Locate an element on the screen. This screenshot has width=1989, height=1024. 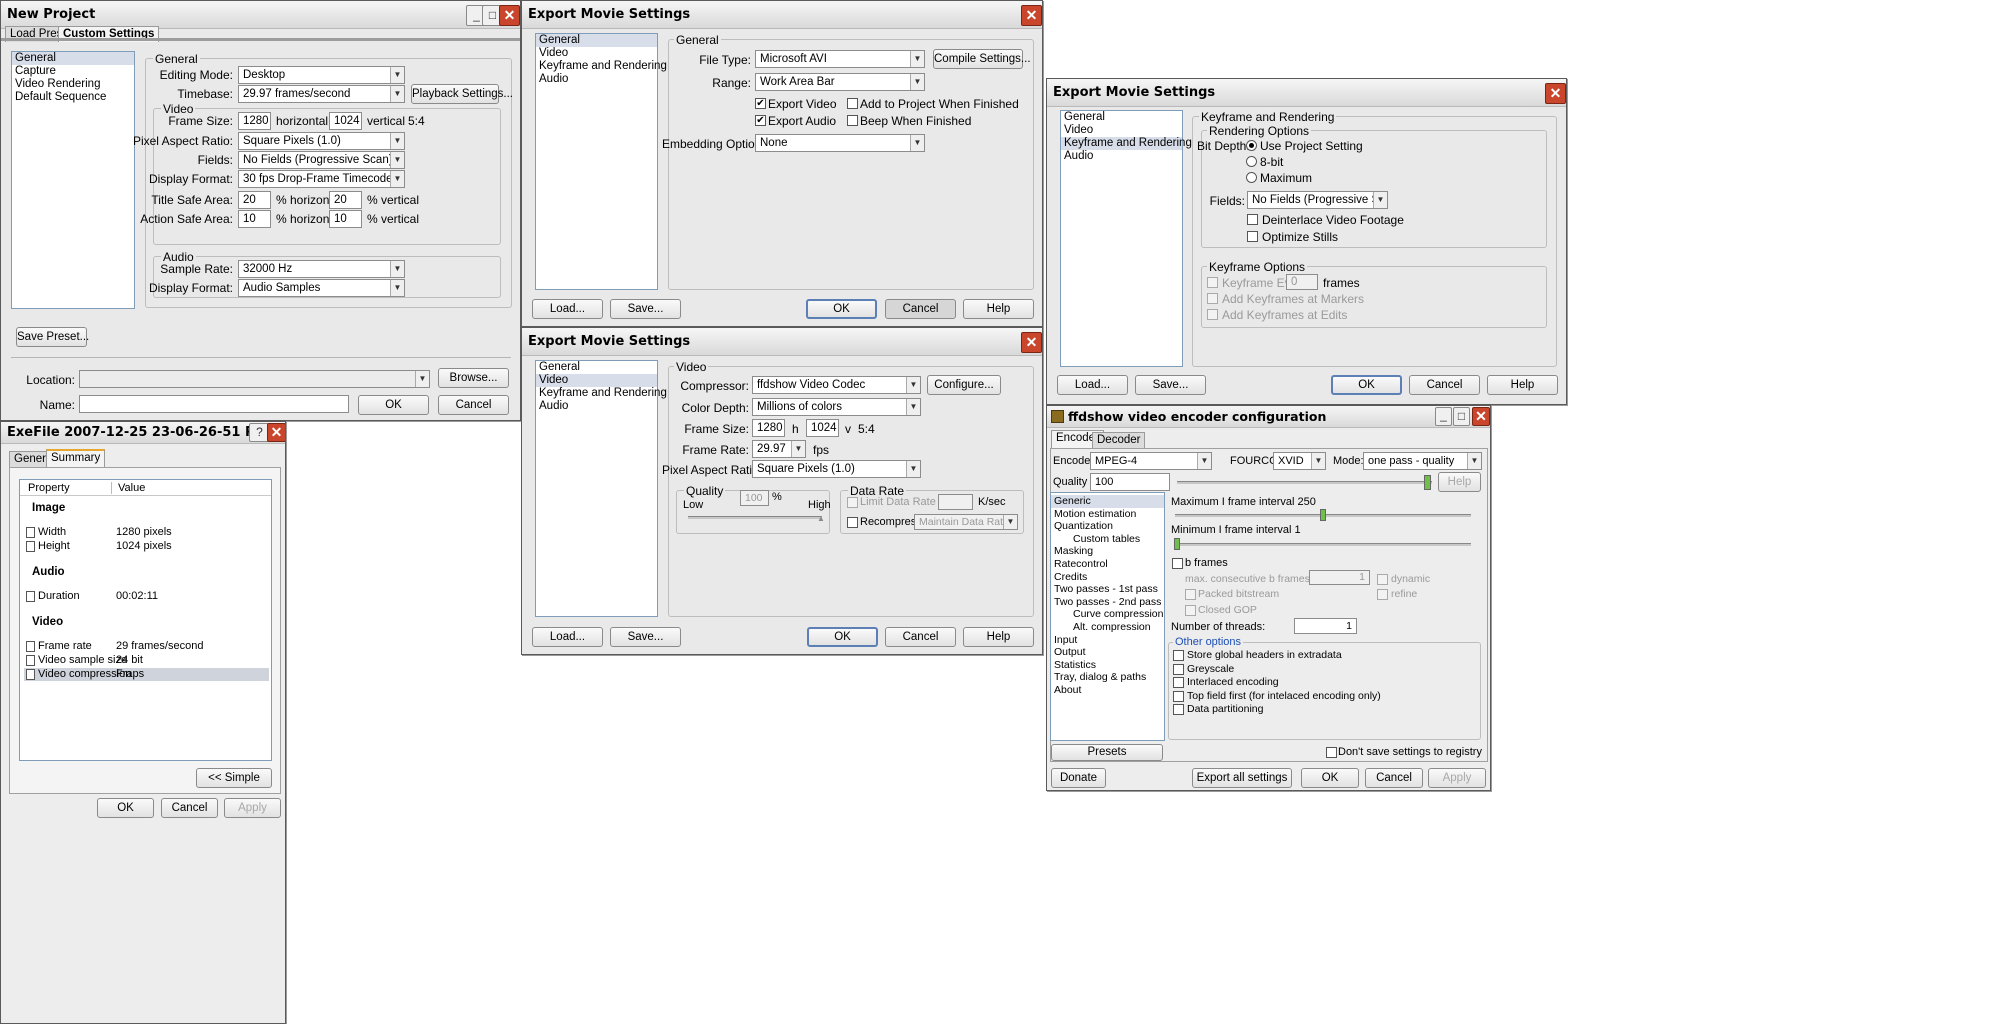
max-i-frame-thumb is located at coordinates (1323, 515).